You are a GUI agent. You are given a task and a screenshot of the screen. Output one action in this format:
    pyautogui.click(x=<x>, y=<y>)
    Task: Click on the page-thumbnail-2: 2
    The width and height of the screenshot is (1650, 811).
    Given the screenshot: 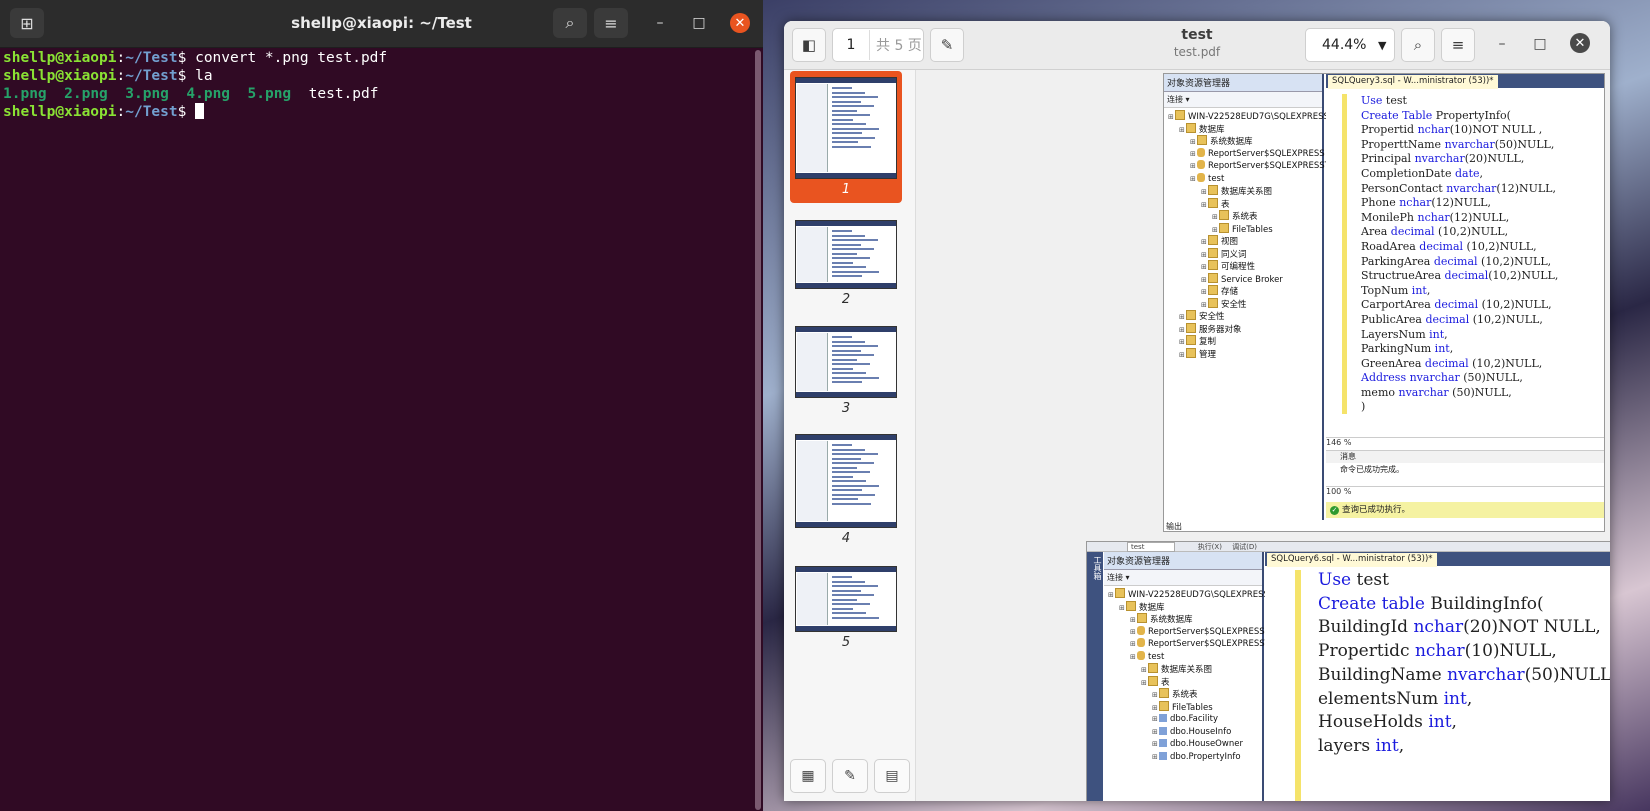 What is the action you would take?
    pyautogui.click(x=846, y=263)
    